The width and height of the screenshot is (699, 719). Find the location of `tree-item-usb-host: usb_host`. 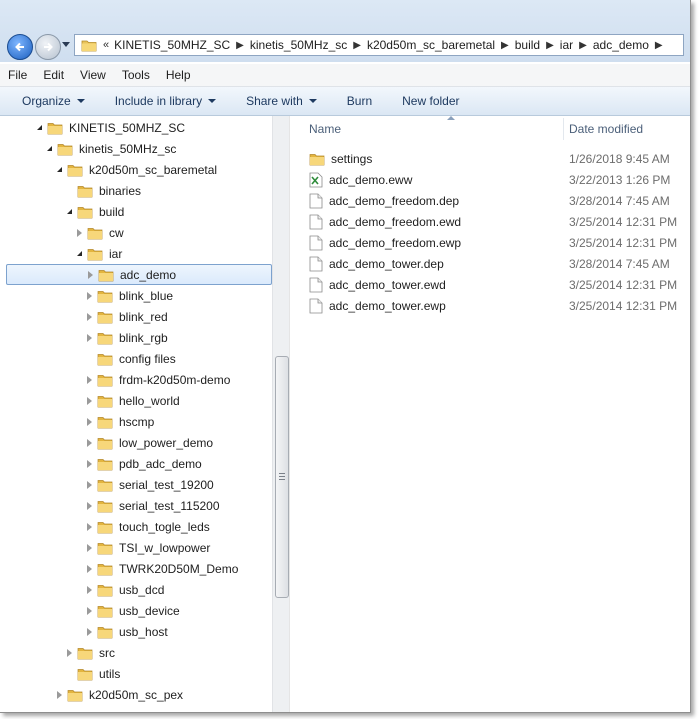

tree-item-usb-host: usb_host is located at coordinates (135, 631).